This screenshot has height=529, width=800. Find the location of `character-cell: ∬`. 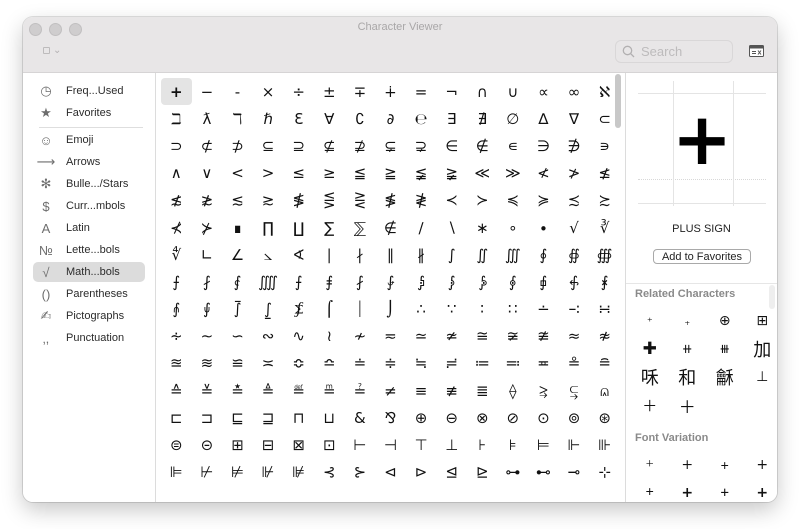

character-cell: ∬ is located at coordinates (482, 254).